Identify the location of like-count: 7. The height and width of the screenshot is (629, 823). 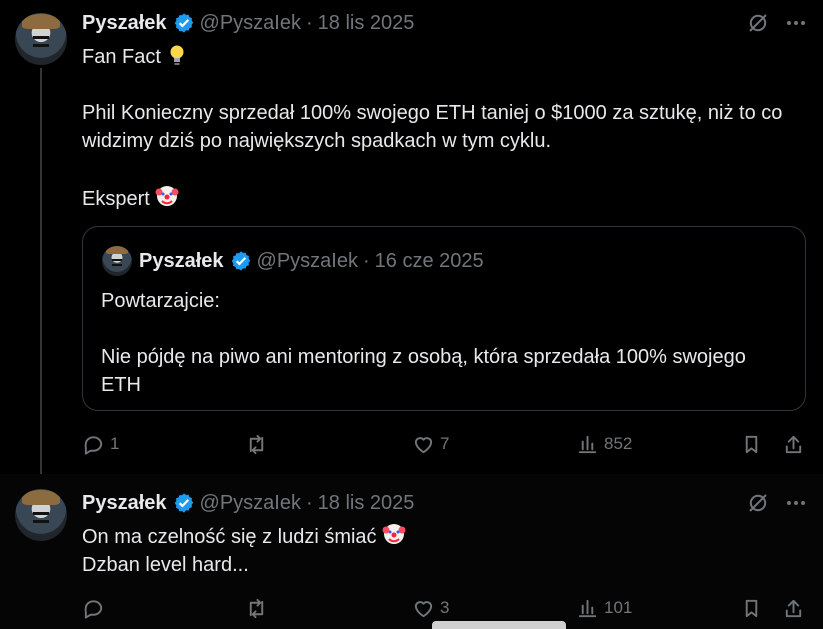
(445, 443).